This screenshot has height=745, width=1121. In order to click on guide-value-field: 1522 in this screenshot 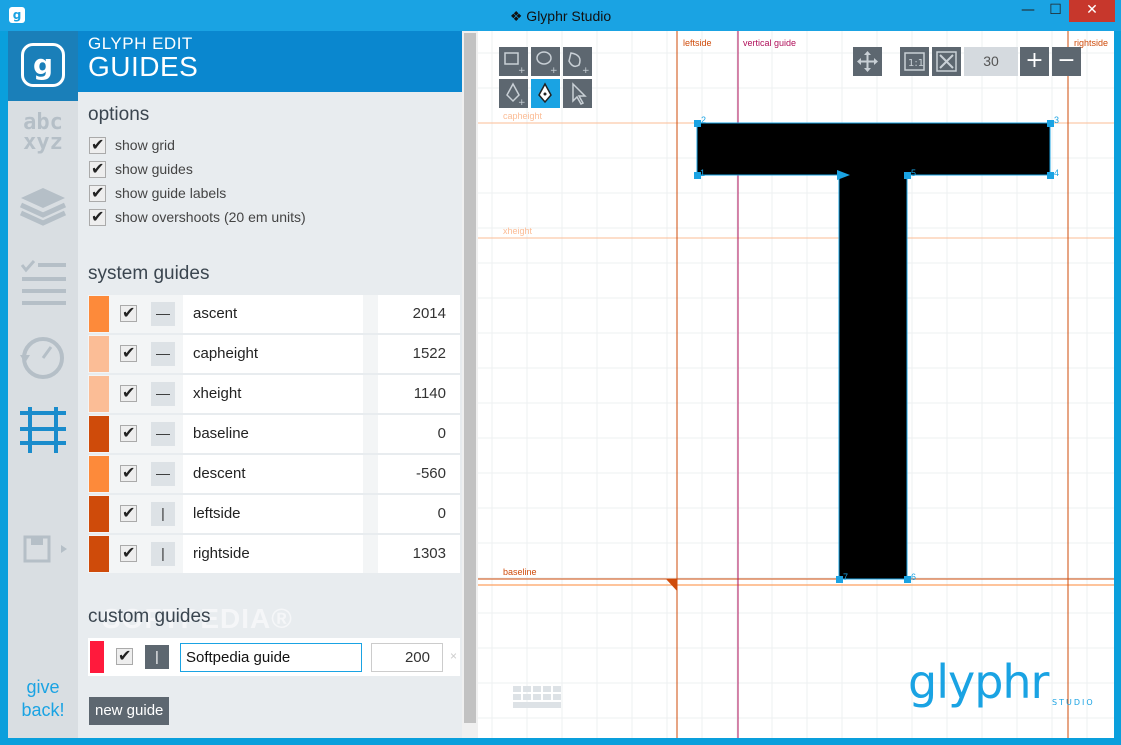, I will do `click(419, 354)`.